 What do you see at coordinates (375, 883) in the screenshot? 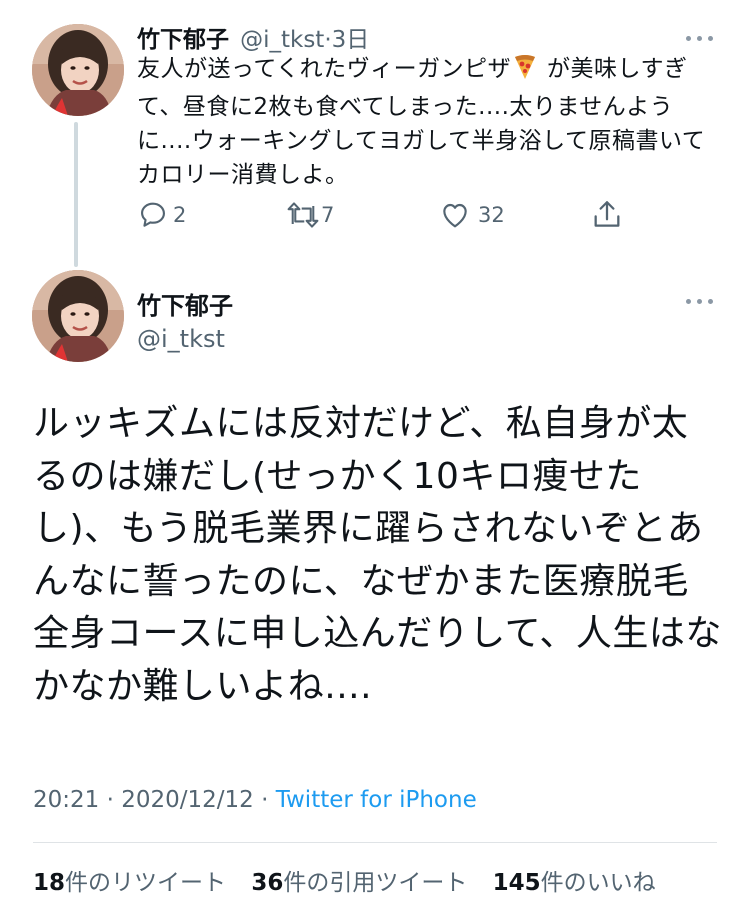
I see `quotes-label: 件の引用ツイート` at bounding box center [375, 883].